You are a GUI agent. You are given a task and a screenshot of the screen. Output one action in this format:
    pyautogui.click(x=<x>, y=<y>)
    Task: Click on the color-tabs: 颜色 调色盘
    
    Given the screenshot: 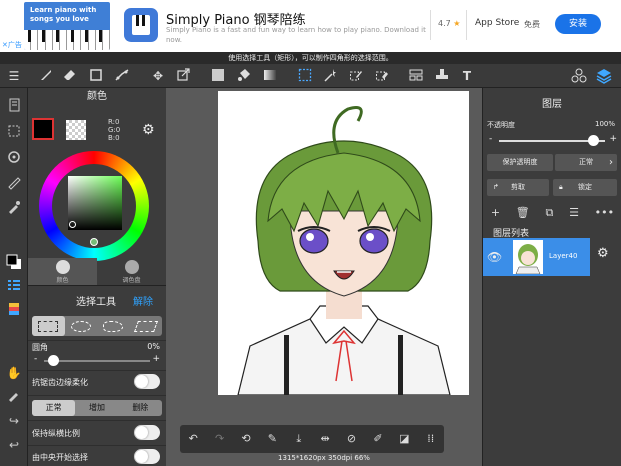 What is the action you would take?
    pyautogui.click(x=97, y=271)
    